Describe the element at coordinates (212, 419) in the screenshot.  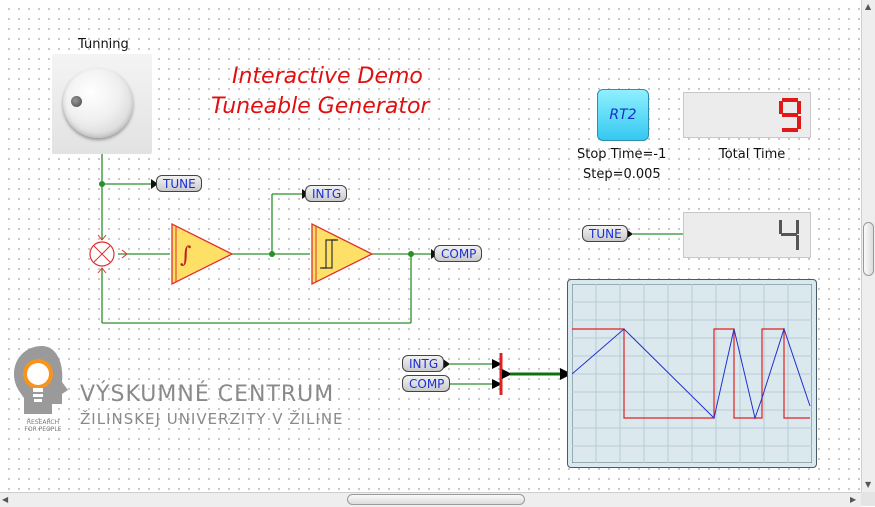
I see `logo-subtitle: ŽILINSKEJ UNIVERZITY V ŽILINE` at that location.